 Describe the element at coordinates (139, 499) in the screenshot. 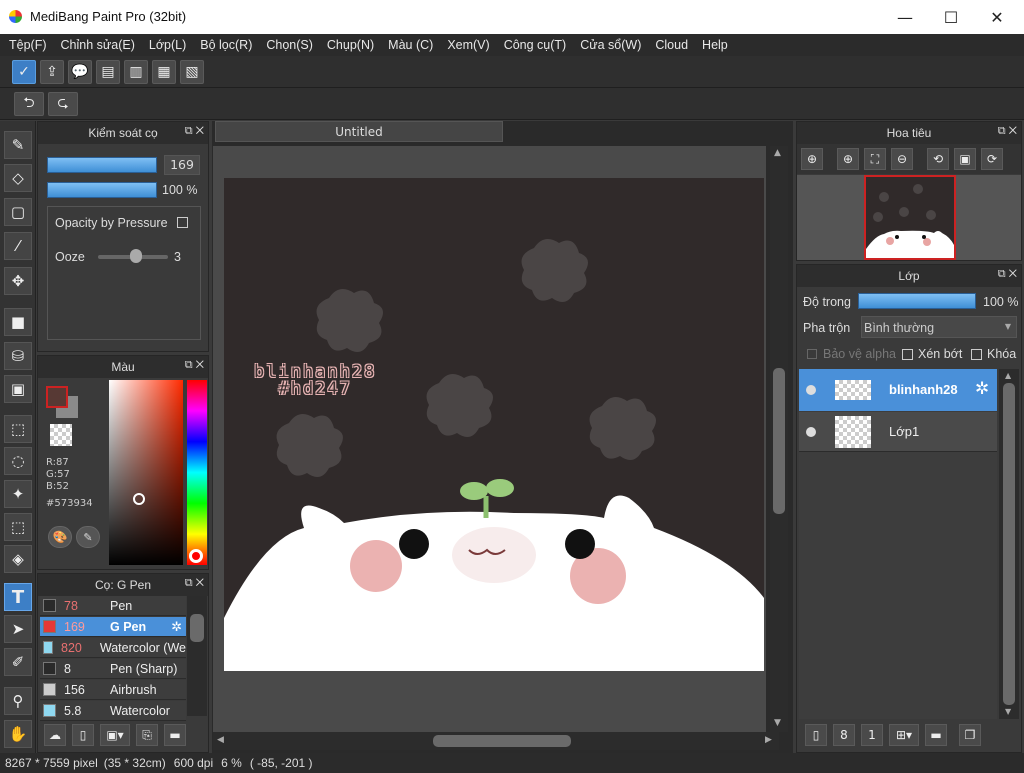

I see `color-picker-handle` at that location.